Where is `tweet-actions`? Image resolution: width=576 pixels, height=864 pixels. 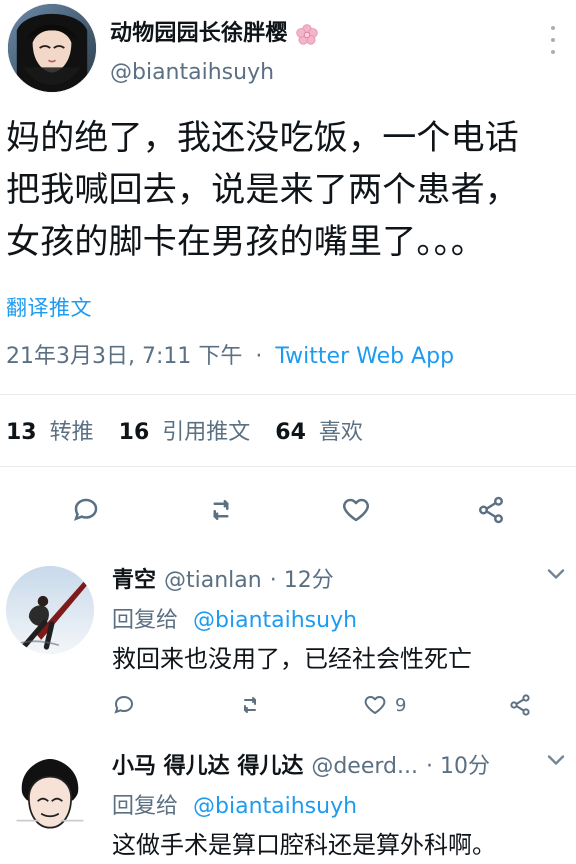
tweet-actions is located at coordinates (288, 510).